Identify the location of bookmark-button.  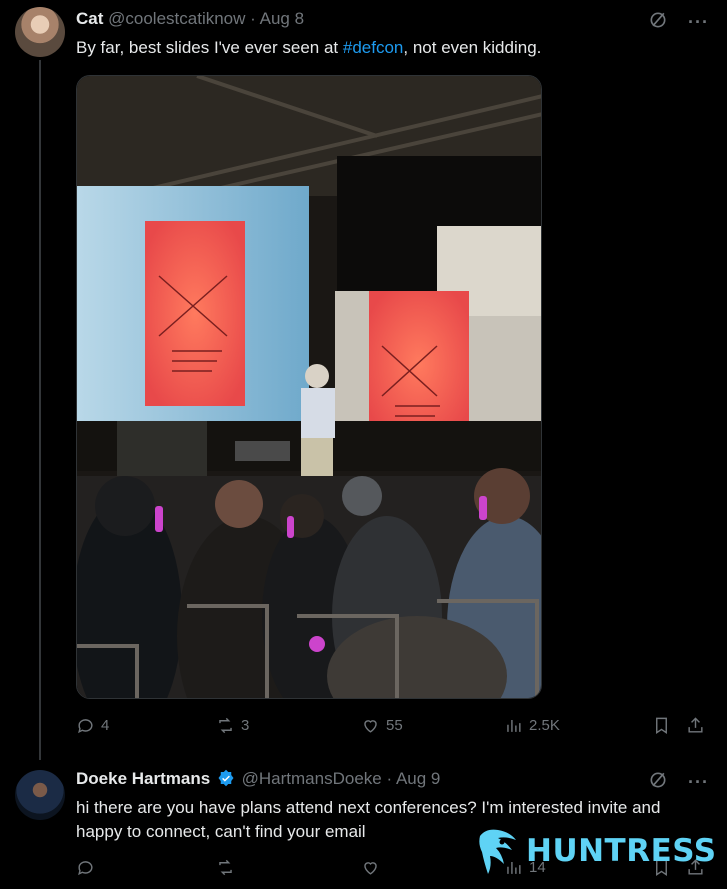
(669, 725).